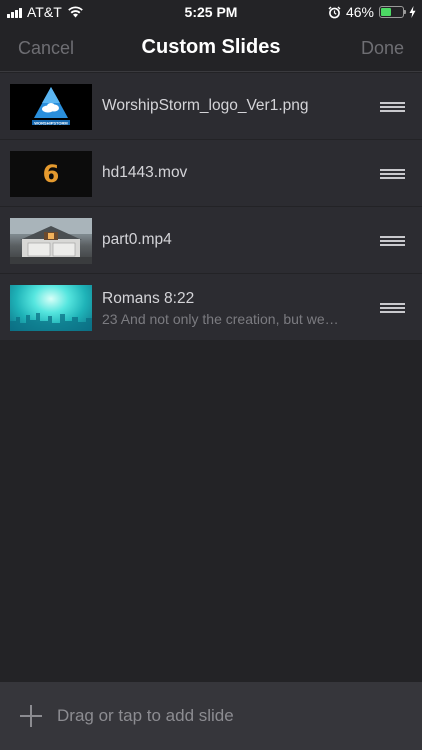 Image resolution: width=422 pixels, height=750 pixels. What do you see at coordinates (205, 105) in the screenshot?
I see `slide-name: WorshipStorm_logo_Ver1.png` at bounding box center [205, 105].